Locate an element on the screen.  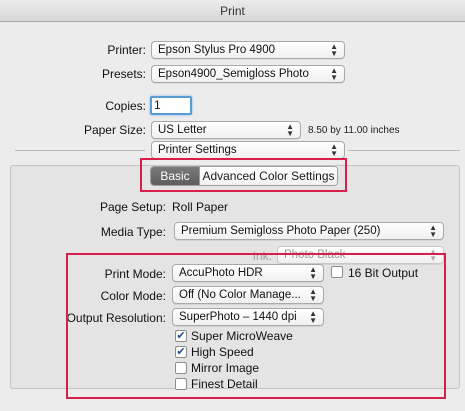
printer-value: Epson Stylus Pro 4900 is located at coordinates (216, 50).